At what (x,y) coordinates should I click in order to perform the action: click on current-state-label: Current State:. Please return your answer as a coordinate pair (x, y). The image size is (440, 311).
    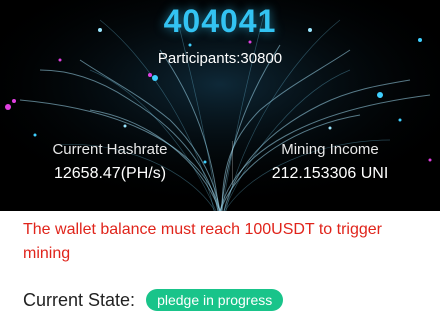
    Looking at the image, I should click on (79, 299).